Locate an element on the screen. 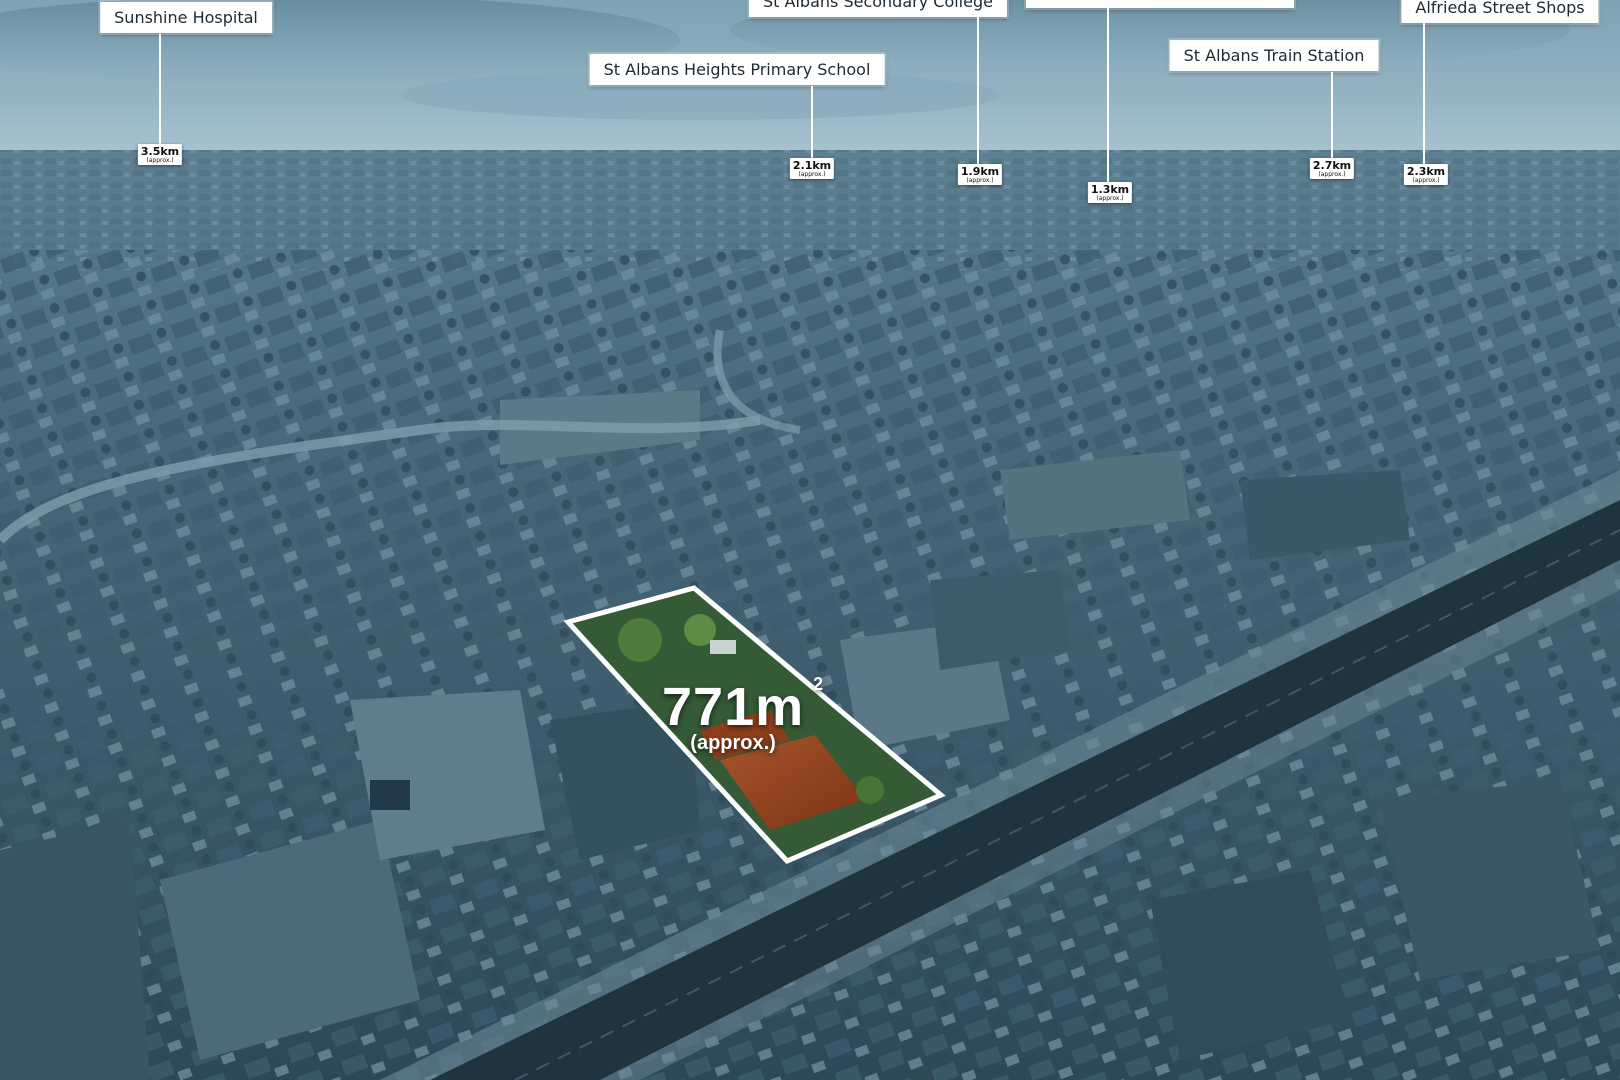 Image resolution: width=1620 pixels, height=1080 pixels. poi-distance-tag: 1.9km (approx.) is located at coordinates (980, 174).